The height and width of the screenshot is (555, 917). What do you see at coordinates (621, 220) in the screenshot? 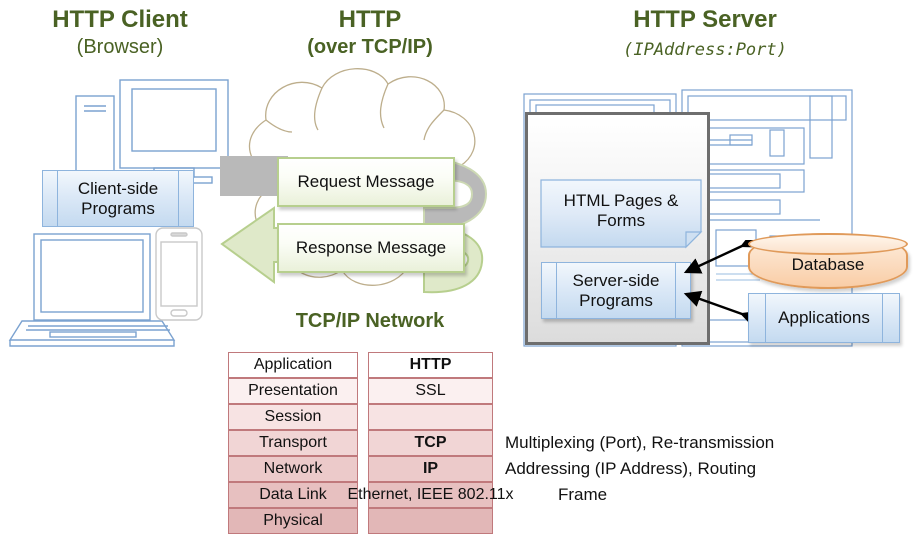
I see `html-pages-line2: Forms` at bounding box center [621, 220].